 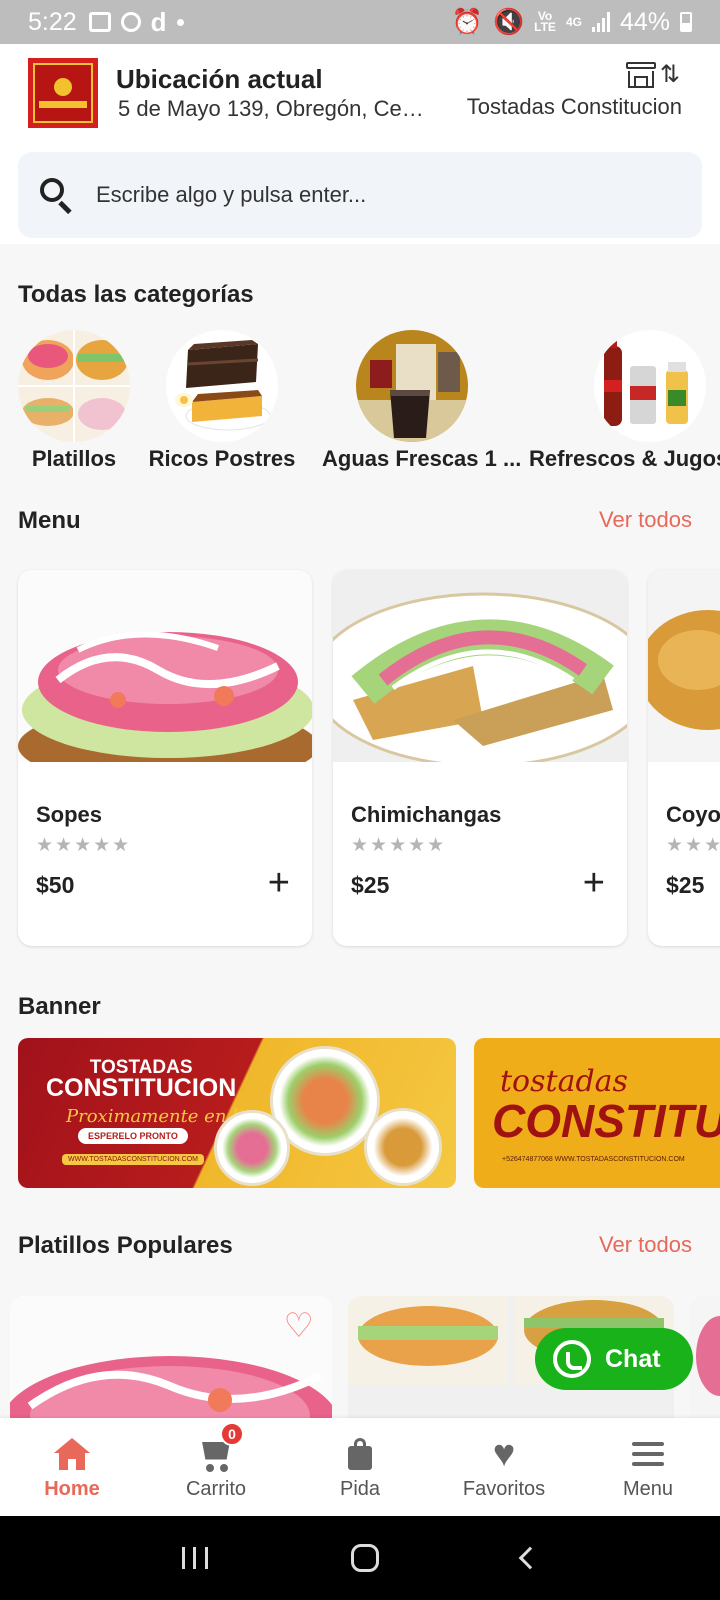 What do you see at coordinates (504, 1488) in the screenshot?
I see `nav-label: Favoritos` at bounding box center [504, 1488].